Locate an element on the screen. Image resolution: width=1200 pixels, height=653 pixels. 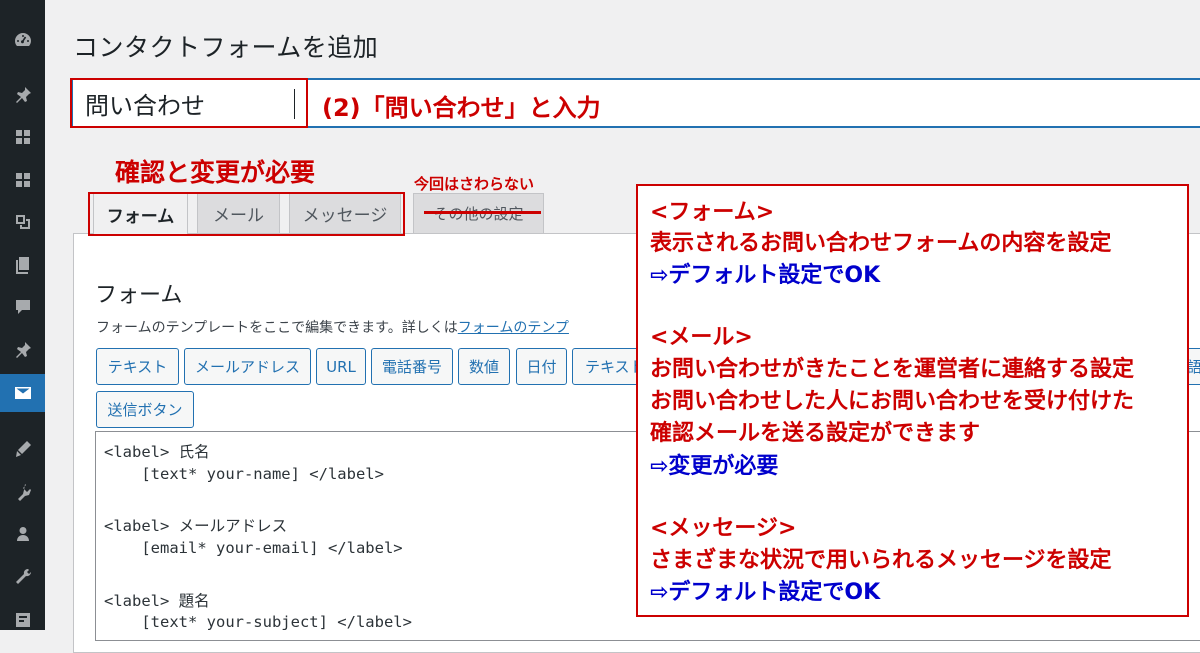
code-line: <label> 題名 is located at coordinates (157, 601).